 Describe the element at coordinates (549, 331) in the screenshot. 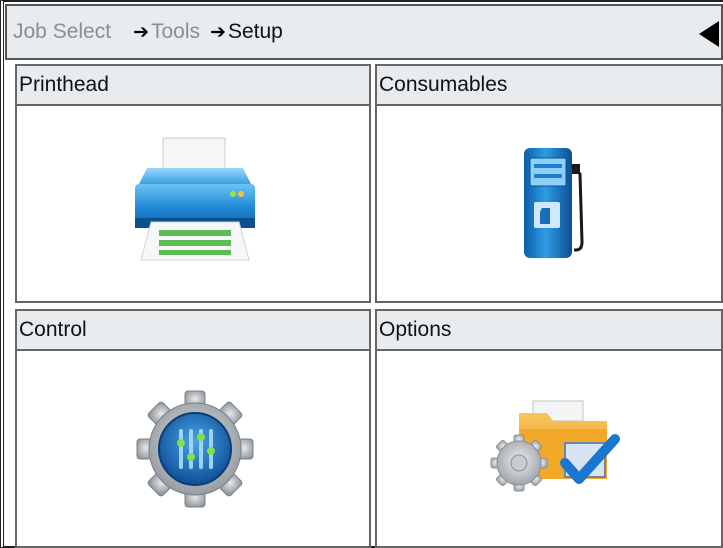

I see `tile-title: Options` at that location.